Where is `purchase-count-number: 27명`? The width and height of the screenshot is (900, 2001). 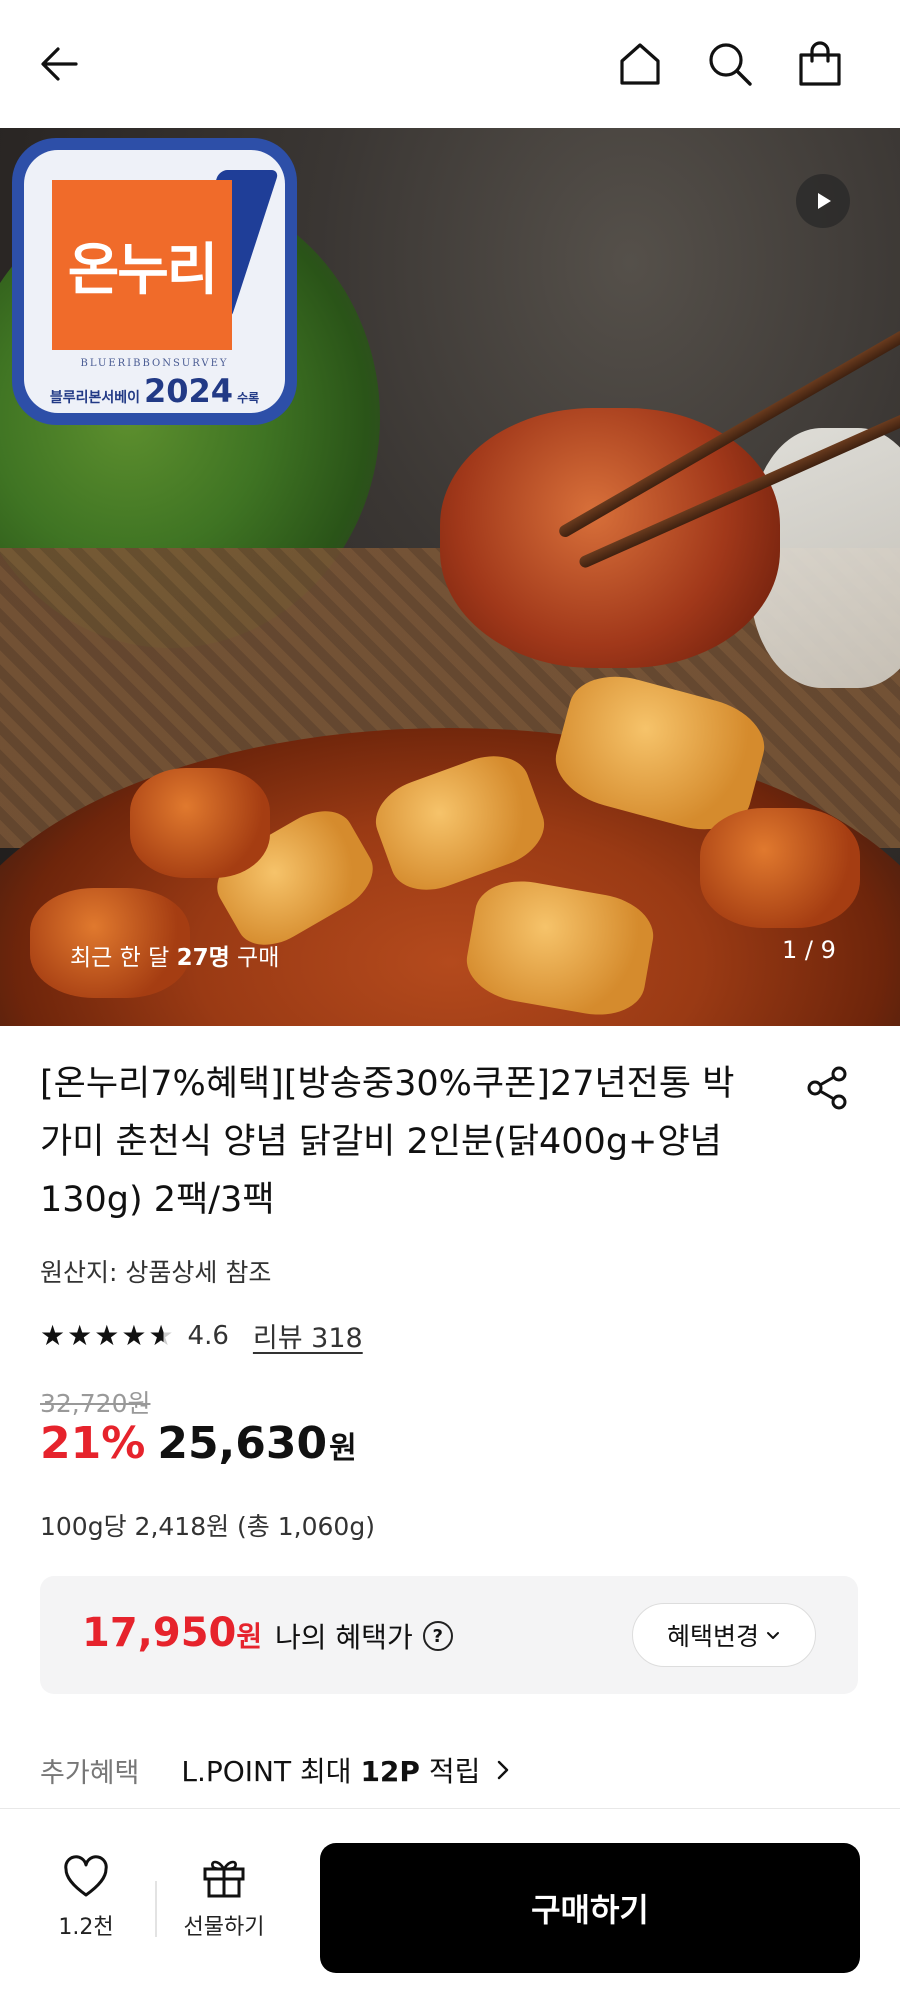 purchase-count-number: 27명 is located at coordinates (203, 958).